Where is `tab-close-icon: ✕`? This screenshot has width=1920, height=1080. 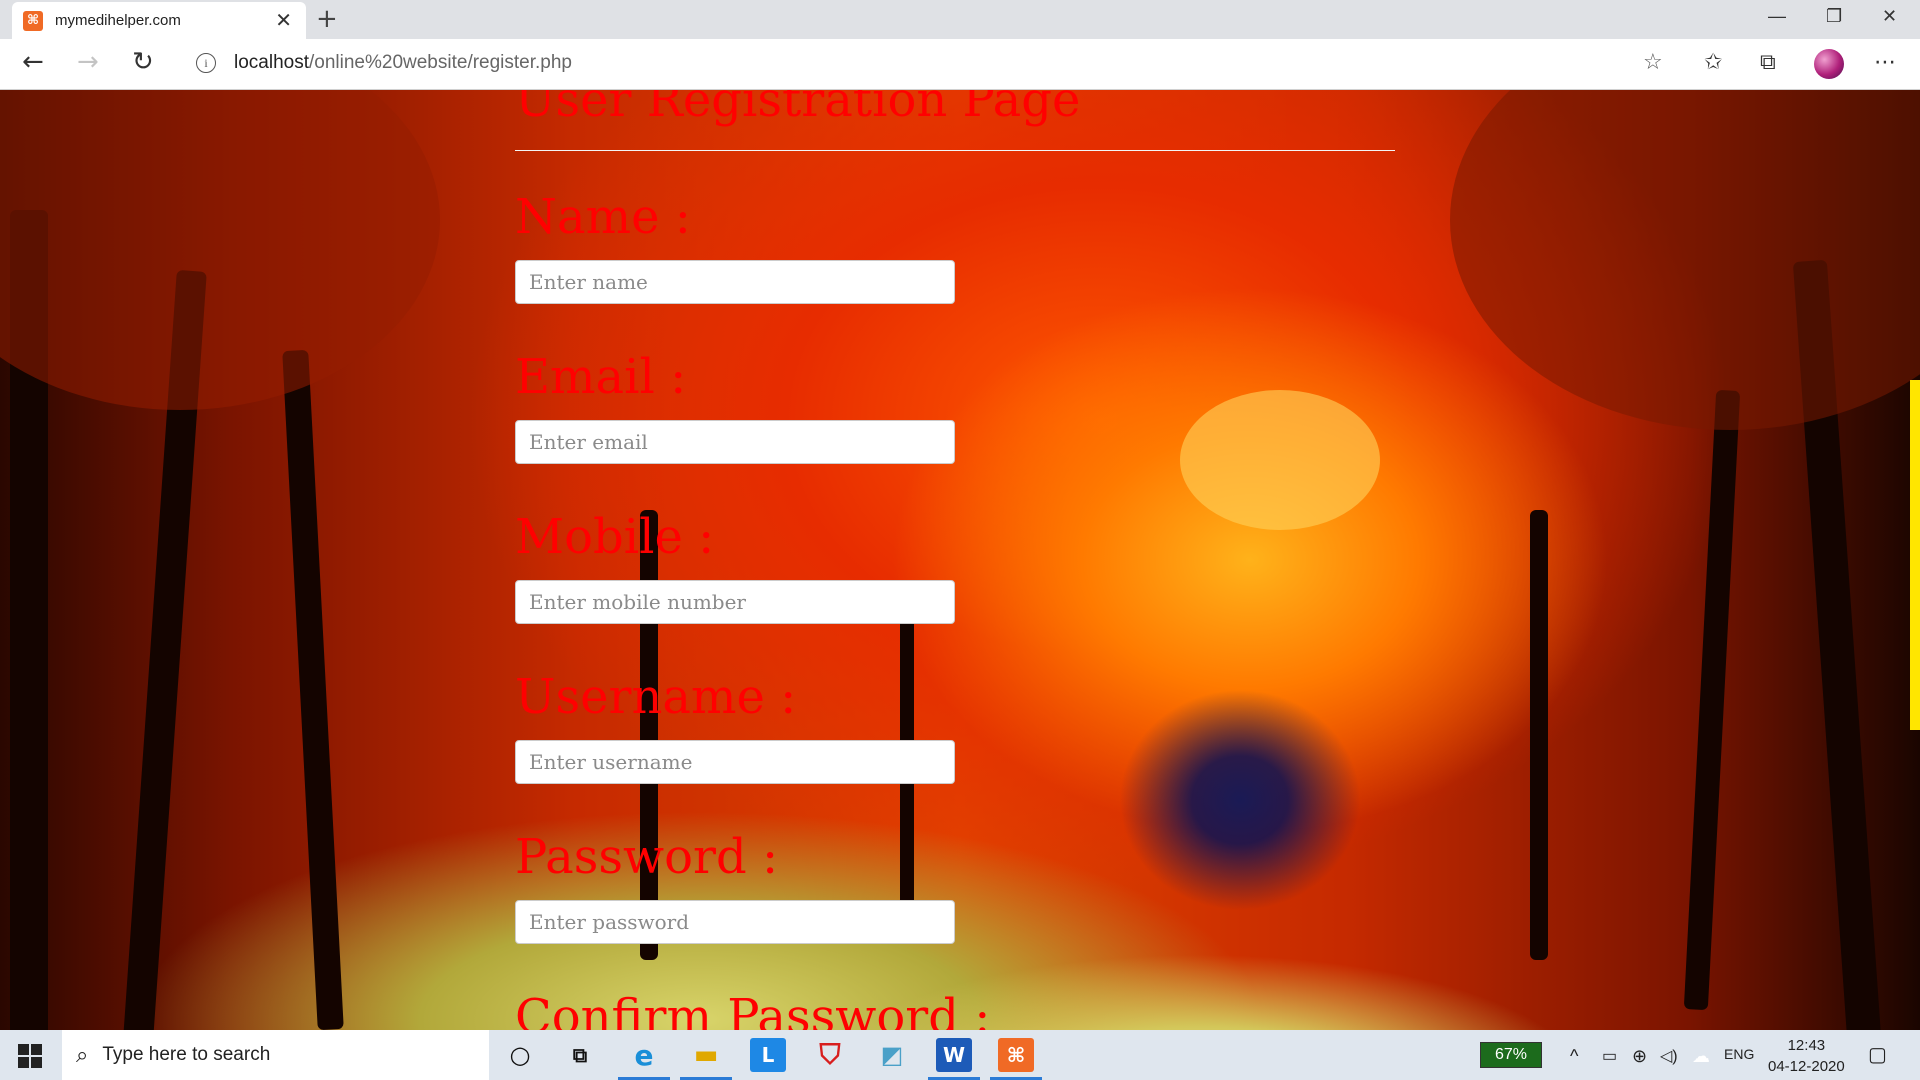 tab-close-icon: ✕ is located at coordinates (283, 20).